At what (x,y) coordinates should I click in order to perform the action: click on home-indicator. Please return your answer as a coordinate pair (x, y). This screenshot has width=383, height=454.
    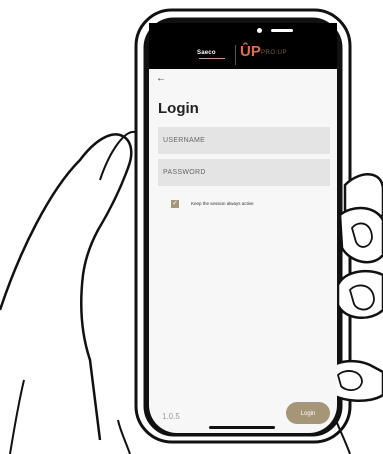
    Looking at the image, I should click on (242, 427).